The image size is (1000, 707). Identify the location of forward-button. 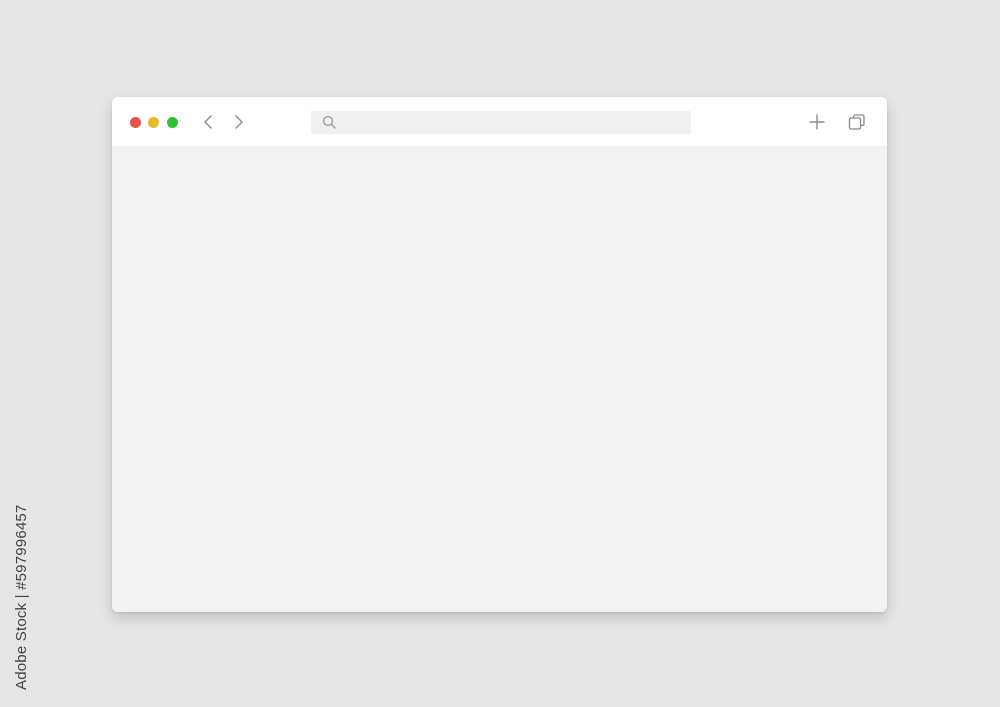
(239, 122).